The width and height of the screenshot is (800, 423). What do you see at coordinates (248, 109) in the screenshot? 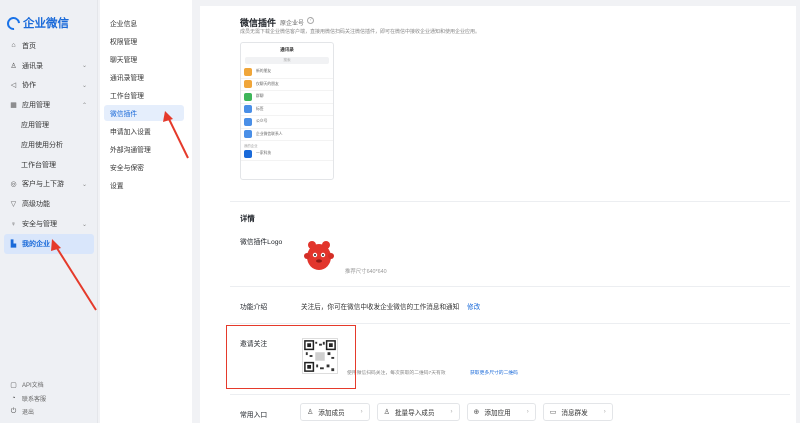
I see `tag-icon` at bounding box center [248, 109].